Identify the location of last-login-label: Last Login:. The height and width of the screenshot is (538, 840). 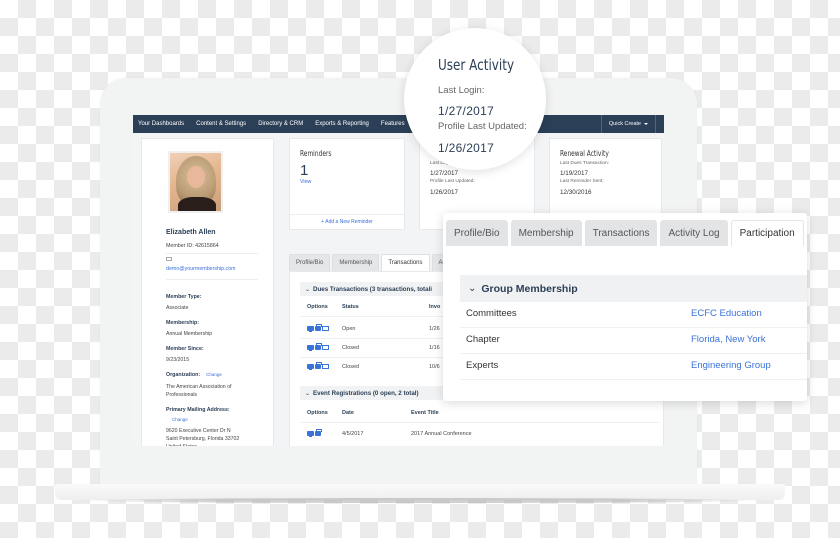
(461, 90).